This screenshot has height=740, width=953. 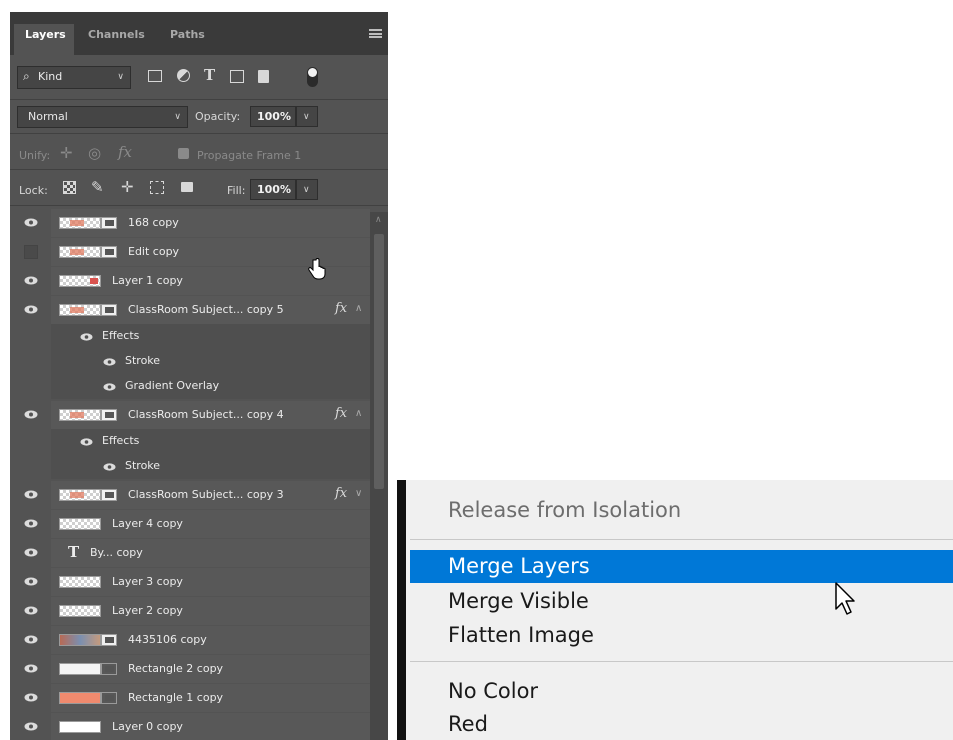 I want to click on lock-brush-icon: ✎, so click(x=97, y=187).